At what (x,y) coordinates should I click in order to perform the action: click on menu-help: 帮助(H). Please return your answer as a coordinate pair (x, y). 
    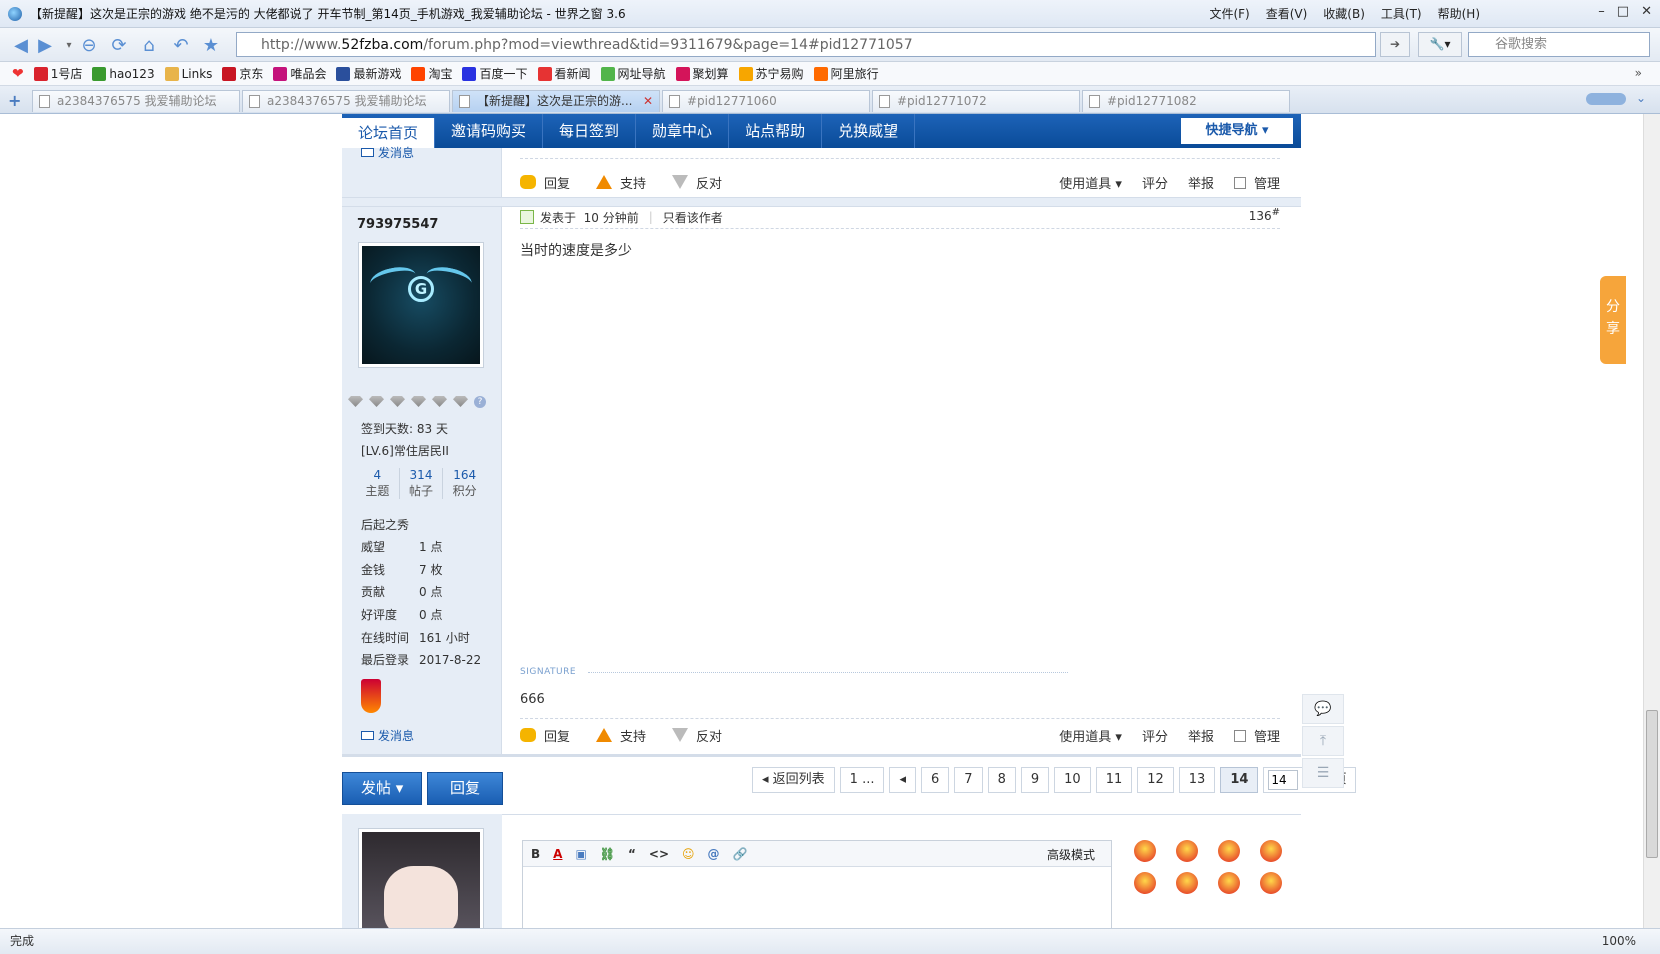
    Looking at the image, I should click on (1459, 13).